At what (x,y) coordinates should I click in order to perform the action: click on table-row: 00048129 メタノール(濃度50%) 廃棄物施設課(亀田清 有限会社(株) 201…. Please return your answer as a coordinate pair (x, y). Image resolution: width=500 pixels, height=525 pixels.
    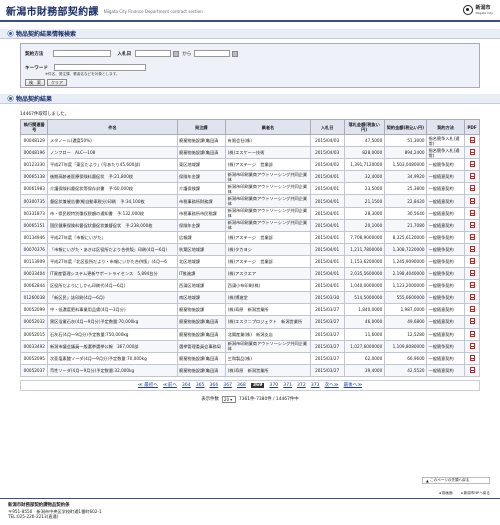
    Looking at the image, I should click on (249, 140).